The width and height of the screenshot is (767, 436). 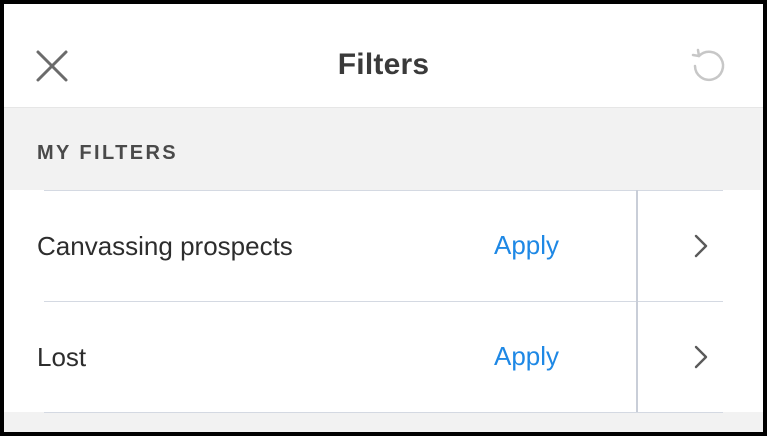 What do you see at coordinates (62, 357) in the screenshot?
I see `filter-name: Lost` at bounding box center [62, 357].